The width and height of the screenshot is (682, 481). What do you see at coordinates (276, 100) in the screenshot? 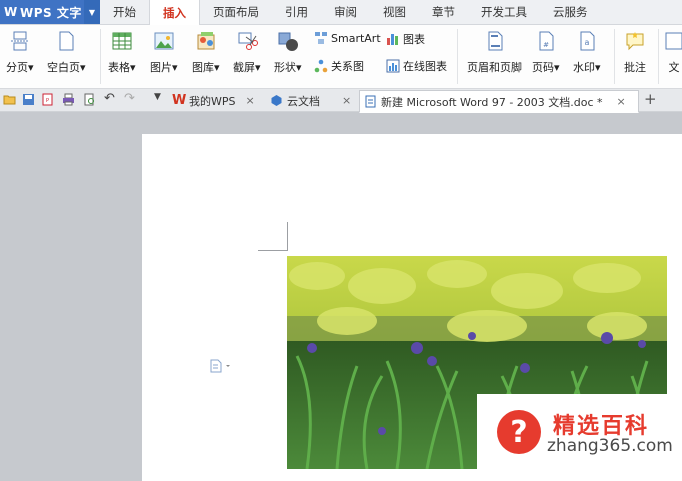
I see `cloud-doc-icon` at bounding box center [276, 100].